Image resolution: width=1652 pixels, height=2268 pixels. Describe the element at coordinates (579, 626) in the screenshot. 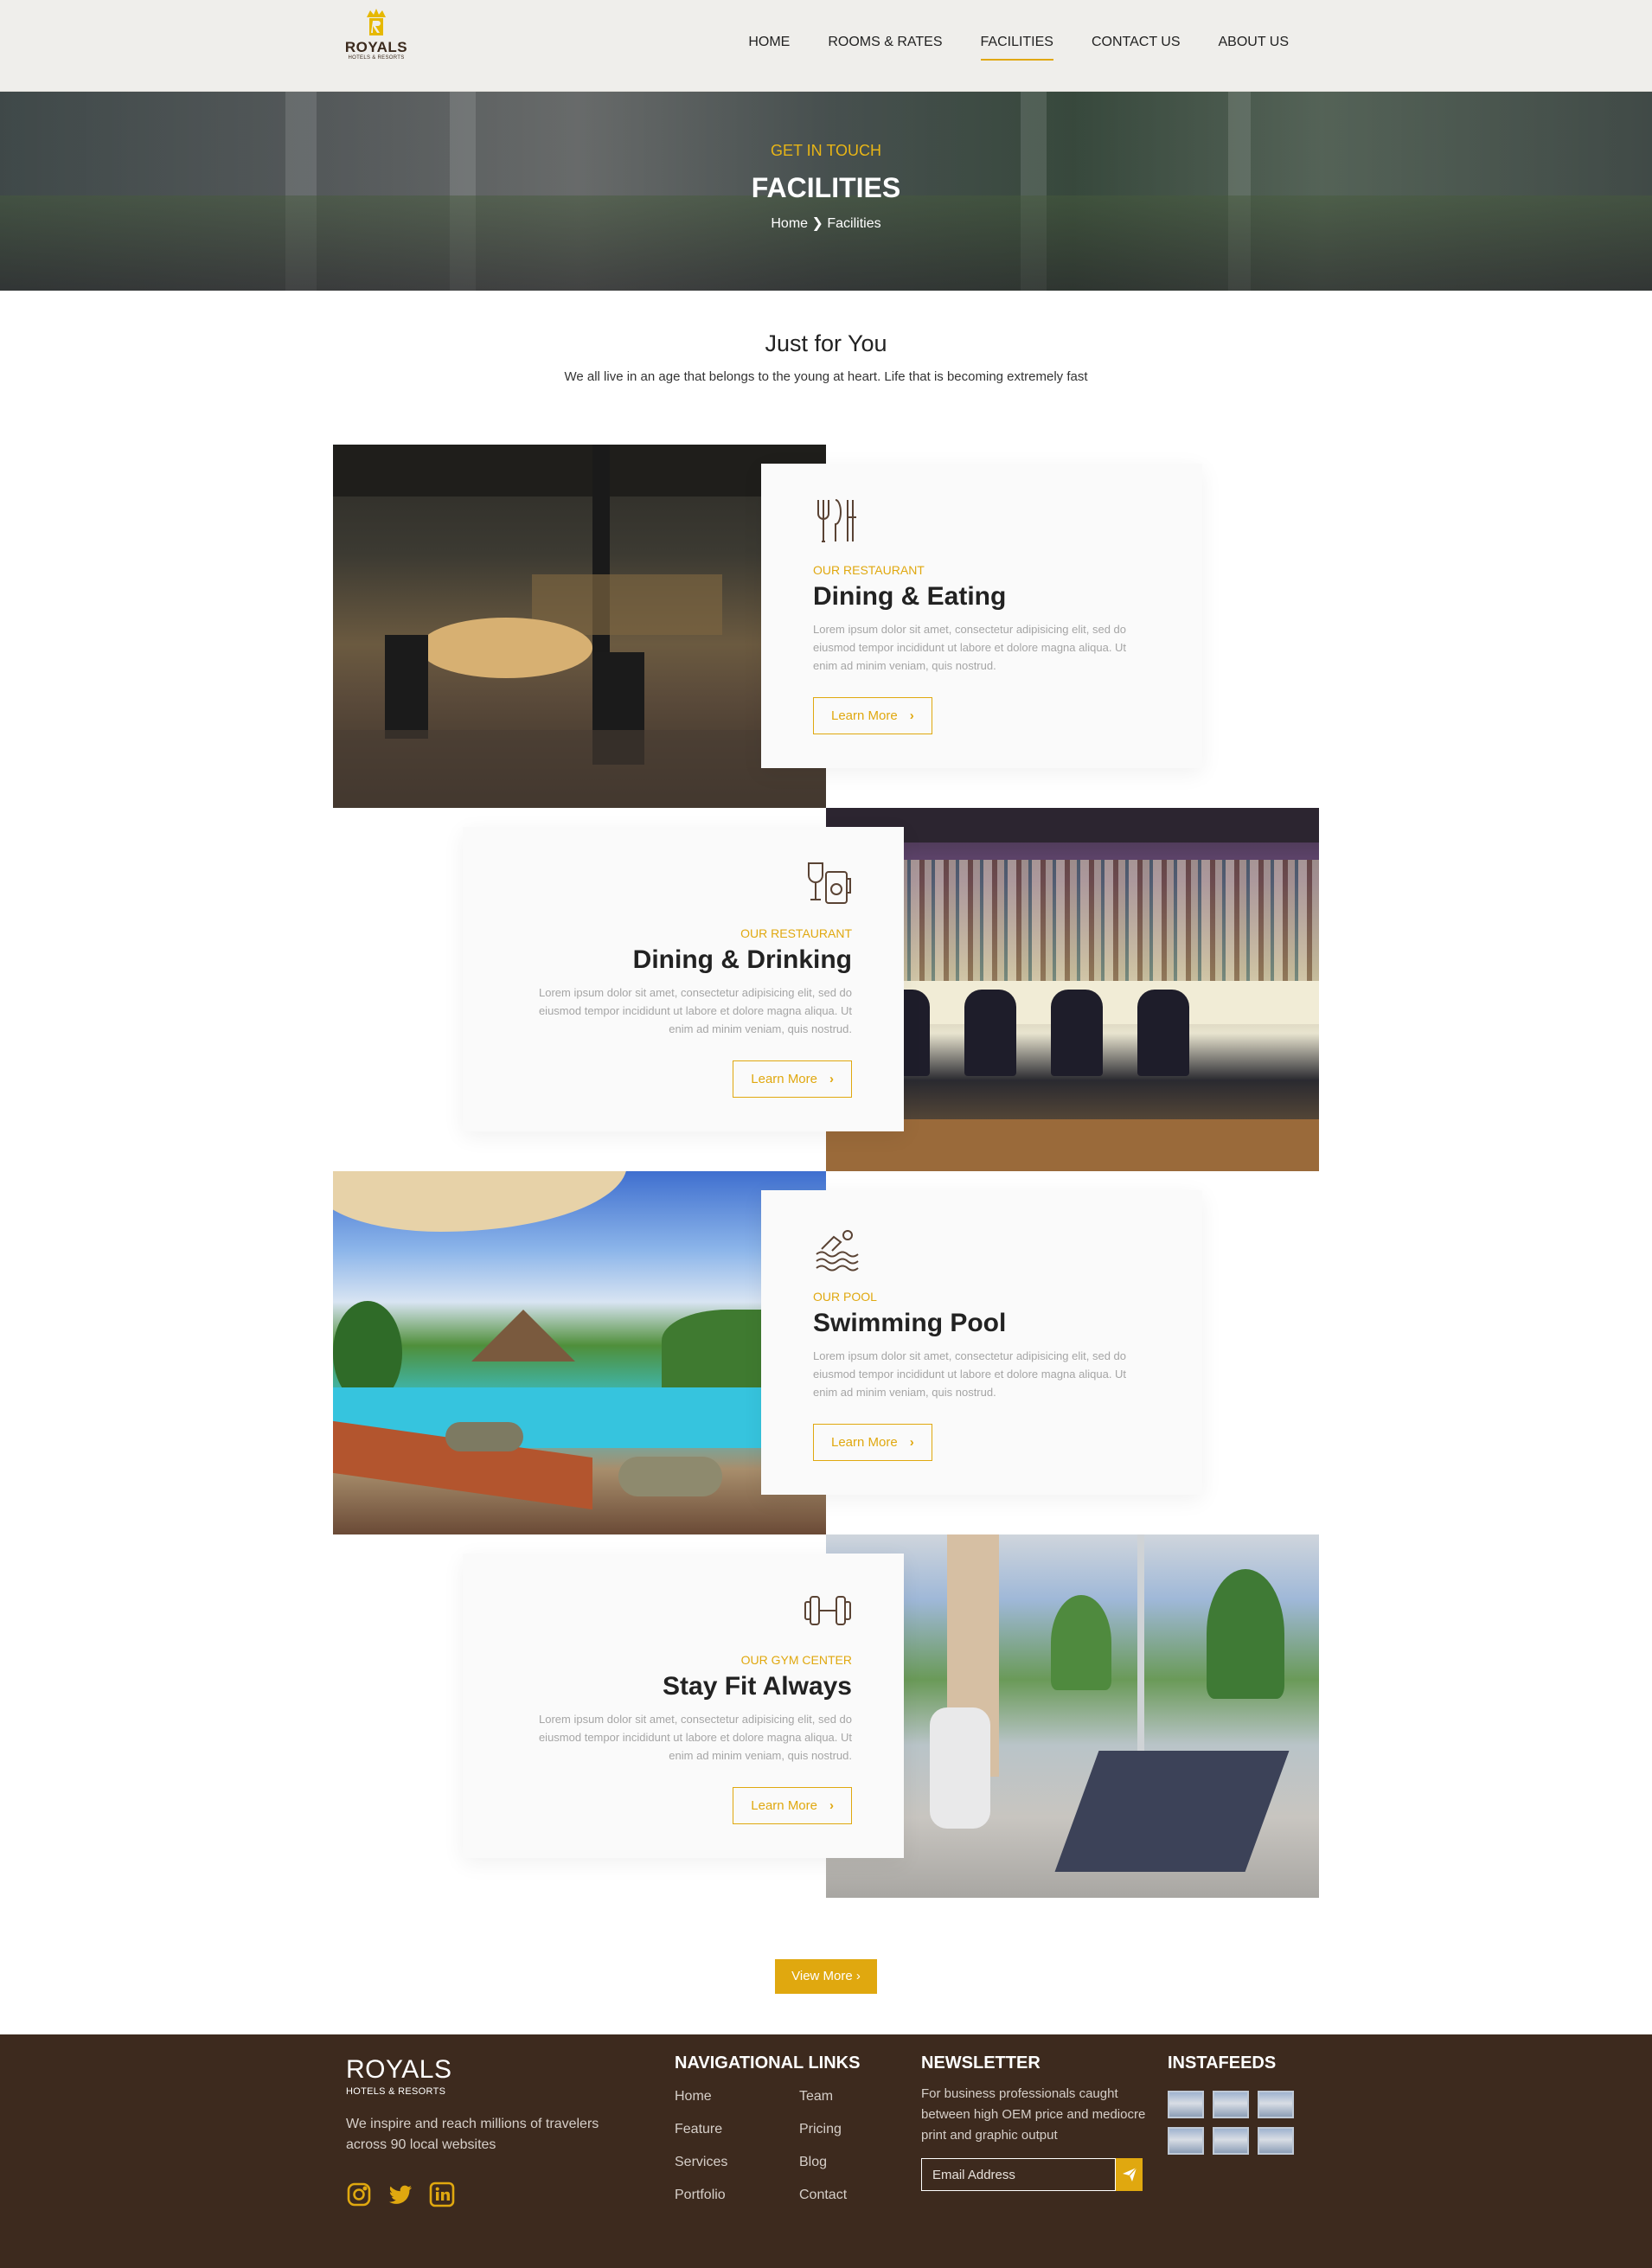

I see `restaurant-photo` at that location.